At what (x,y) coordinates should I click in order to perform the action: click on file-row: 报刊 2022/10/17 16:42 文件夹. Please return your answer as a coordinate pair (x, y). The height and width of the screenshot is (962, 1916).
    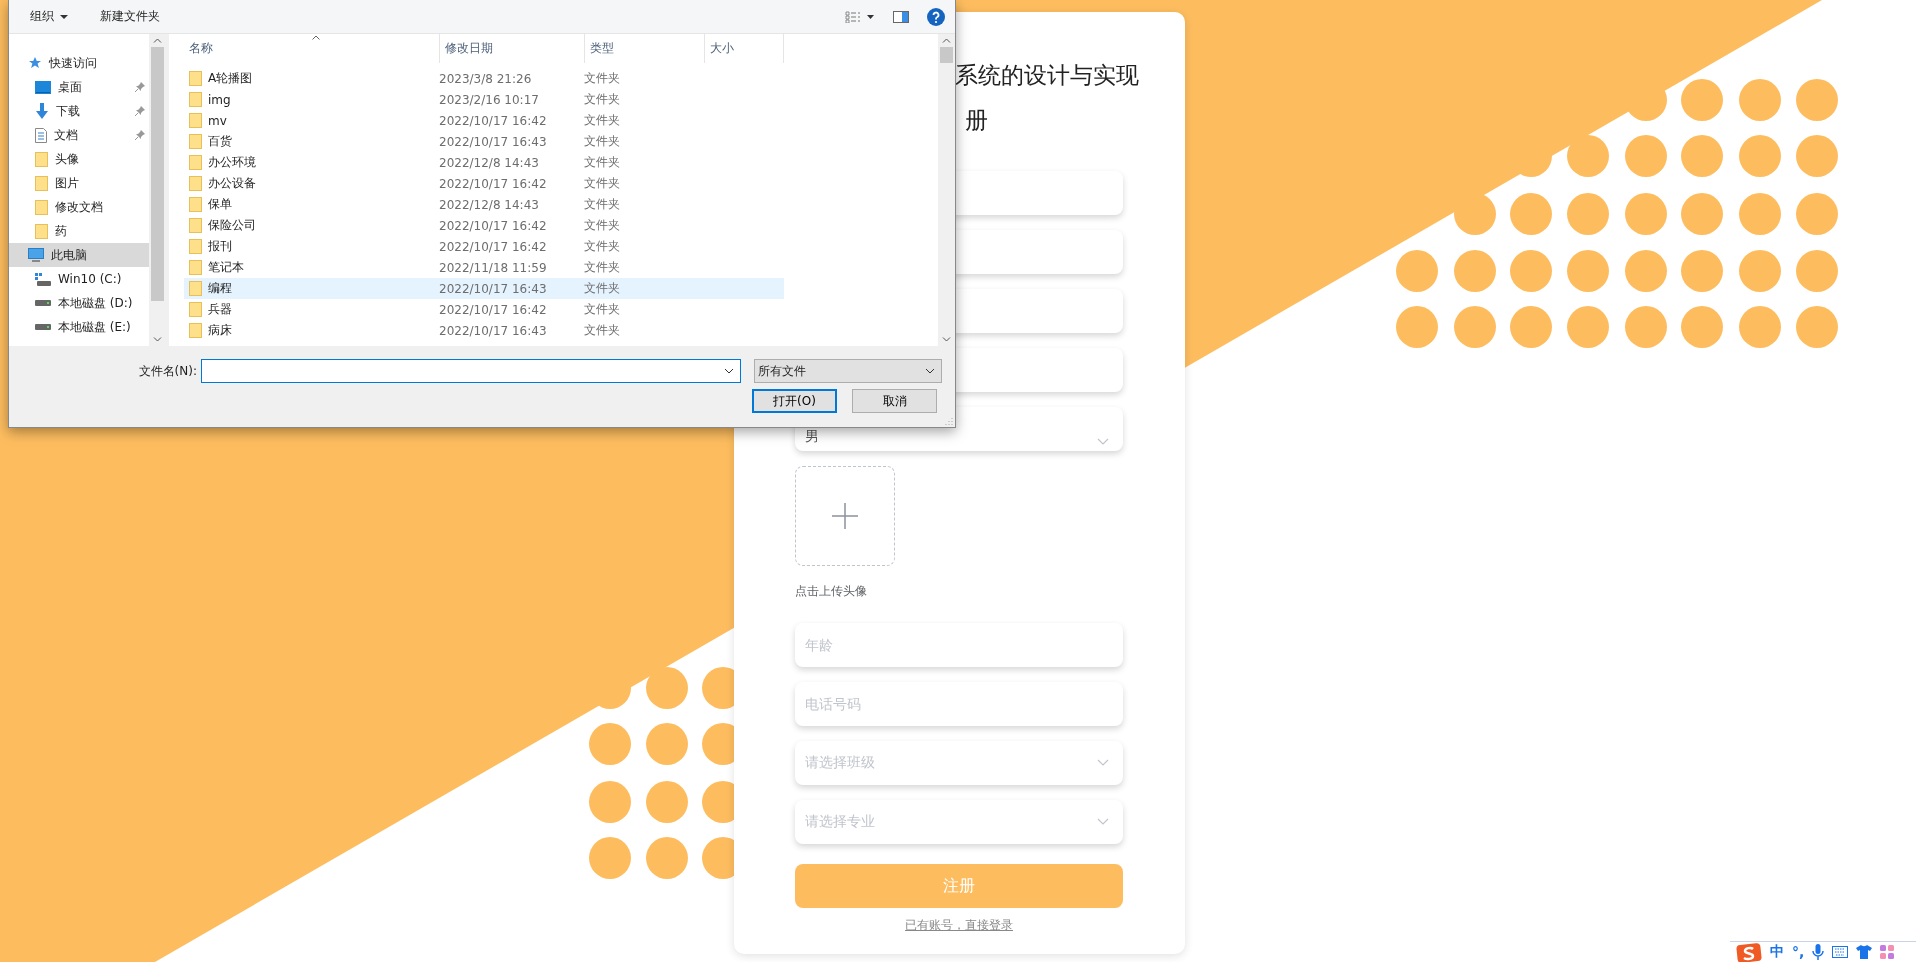
    Looking at the image, I should click on (484, 246).